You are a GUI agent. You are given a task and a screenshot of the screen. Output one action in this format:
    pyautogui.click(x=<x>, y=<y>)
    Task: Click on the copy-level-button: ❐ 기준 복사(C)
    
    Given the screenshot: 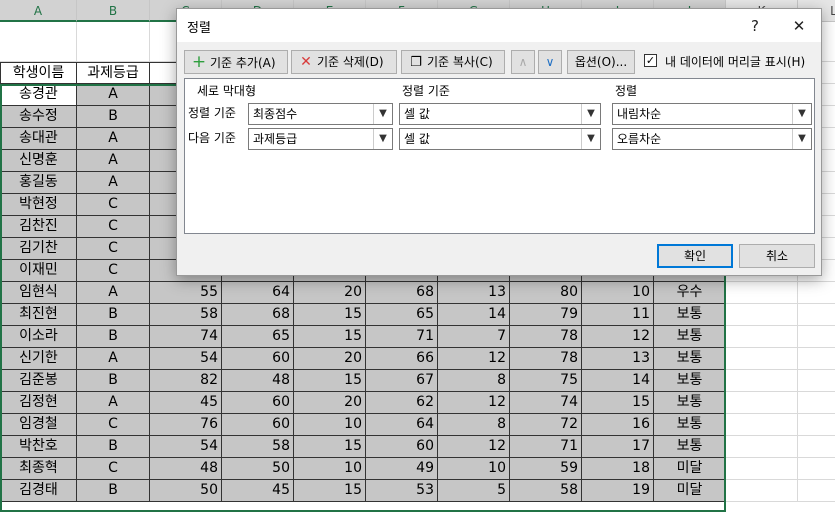 What is the action you would take?
    pyautogui.click(x=453, y=62)
    